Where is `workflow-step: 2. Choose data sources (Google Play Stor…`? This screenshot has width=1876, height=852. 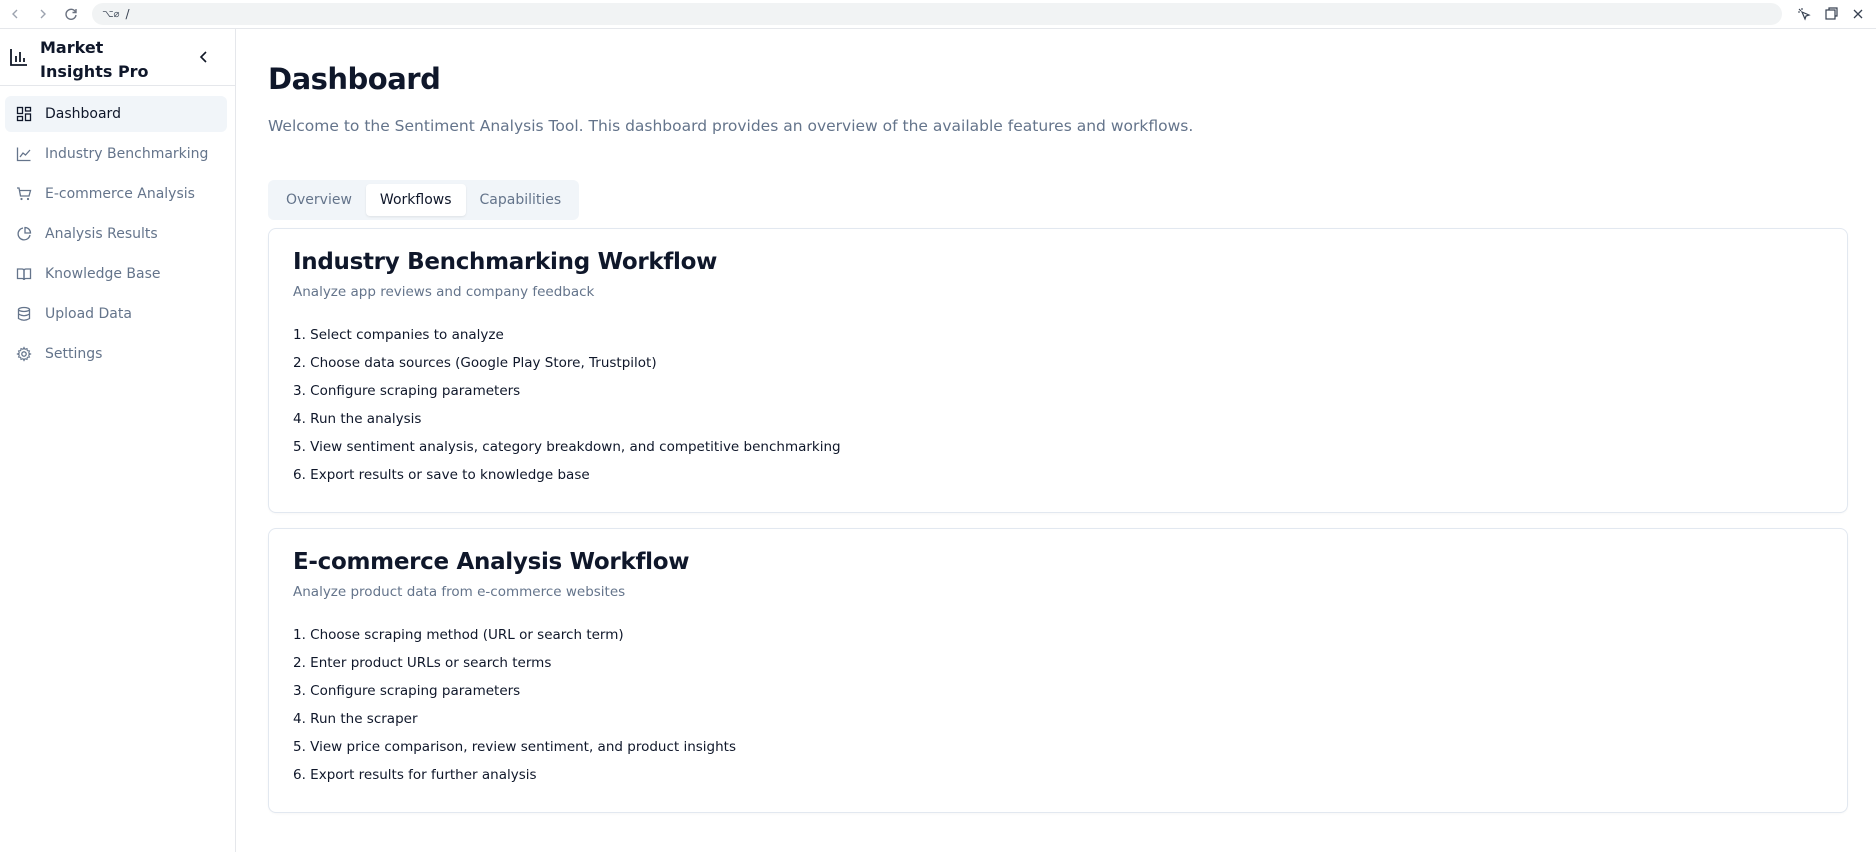 workflow-step: 2. Choose data sources (Google Play Stor… is located at coordinates (475, 363).